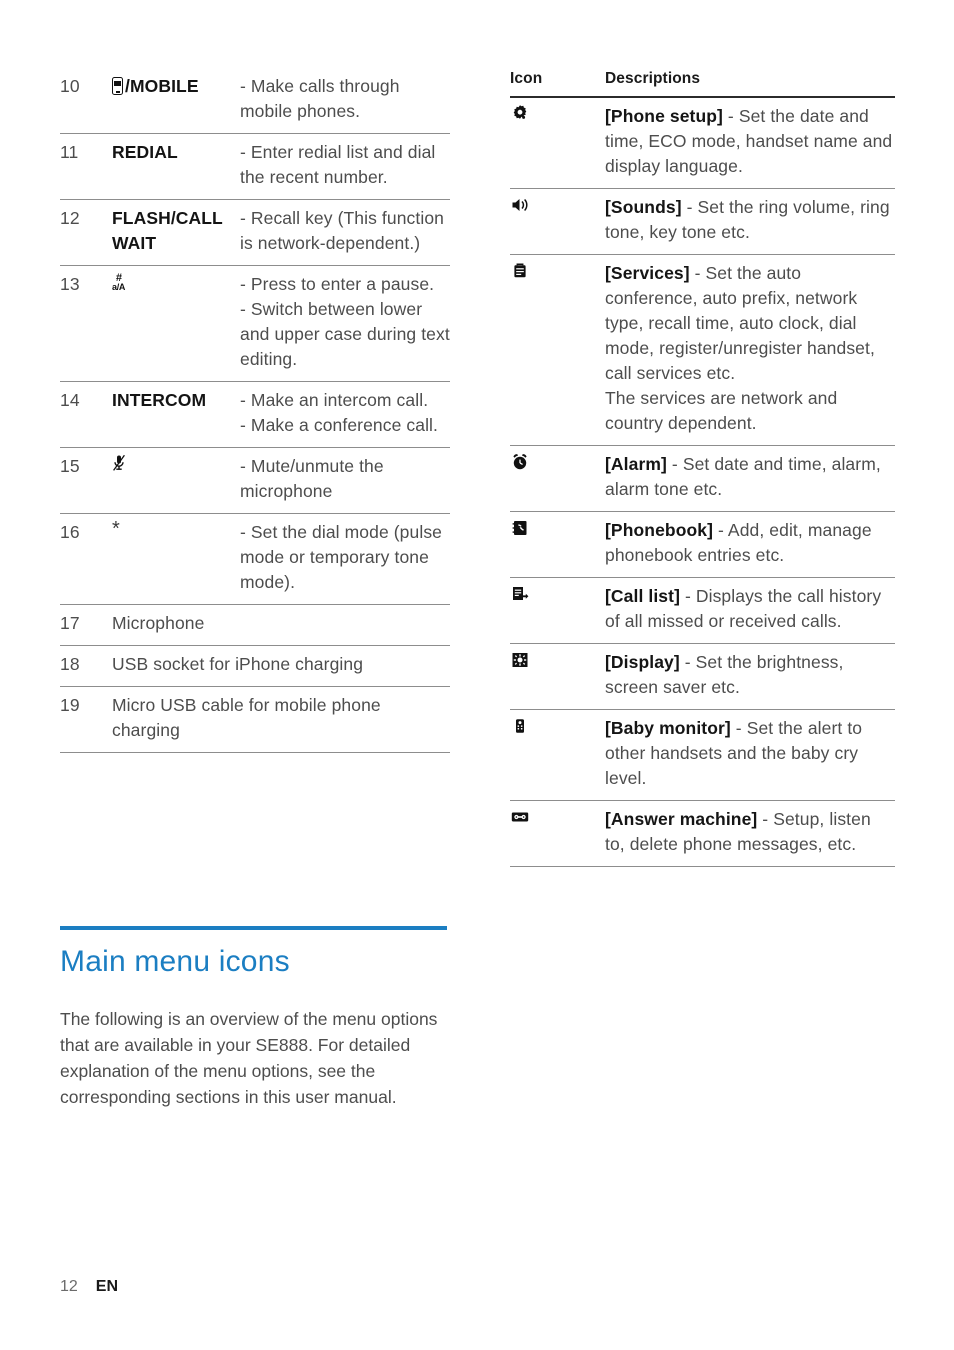  Describe the element at coordinates (117, 86) in the screenshot. I see `mobile-phone-icon` at that location.